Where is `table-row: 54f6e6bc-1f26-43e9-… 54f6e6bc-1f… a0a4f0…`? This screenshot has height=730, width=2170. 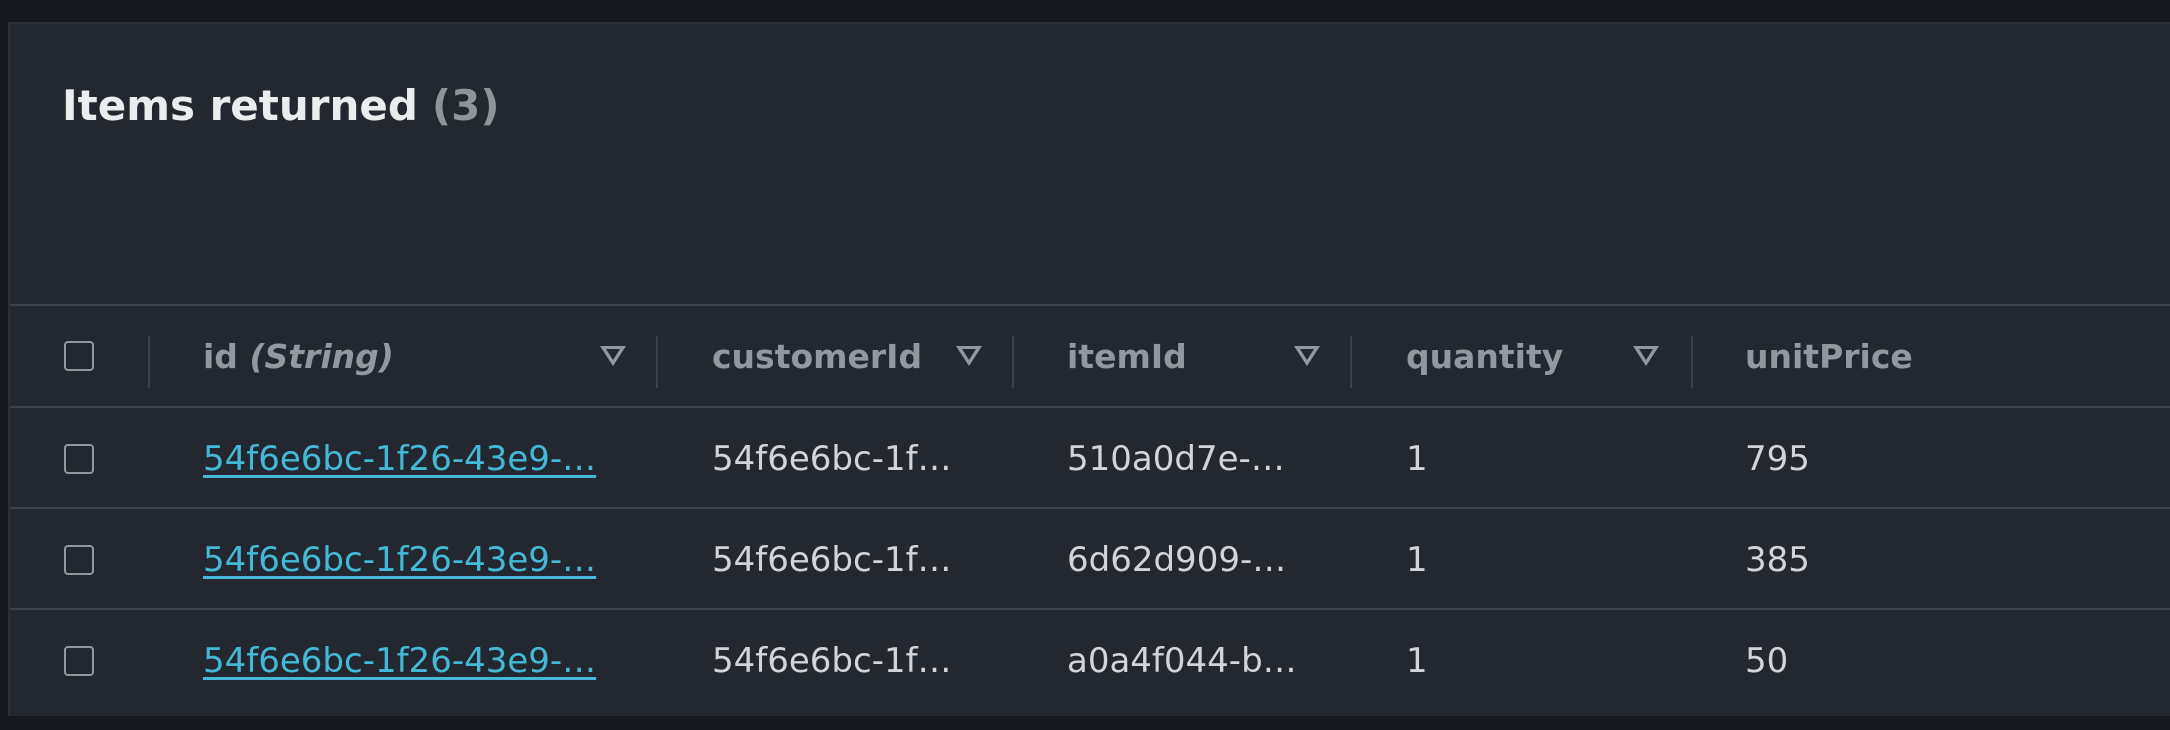 table-row: 54f6e6bc-1f26-43e9-… 54f6e6bc-1f… a0a4f0… is located at coordinates (1090, 660).